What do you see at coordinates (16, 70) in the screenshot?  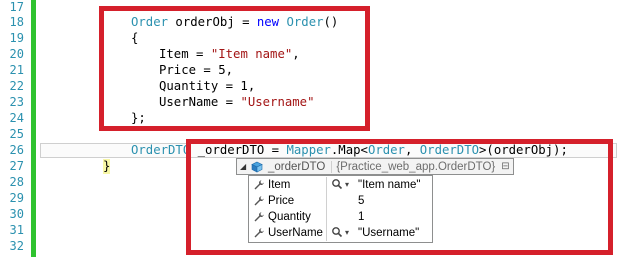 I see `line-number: 21` at bounding box center [16, 70].